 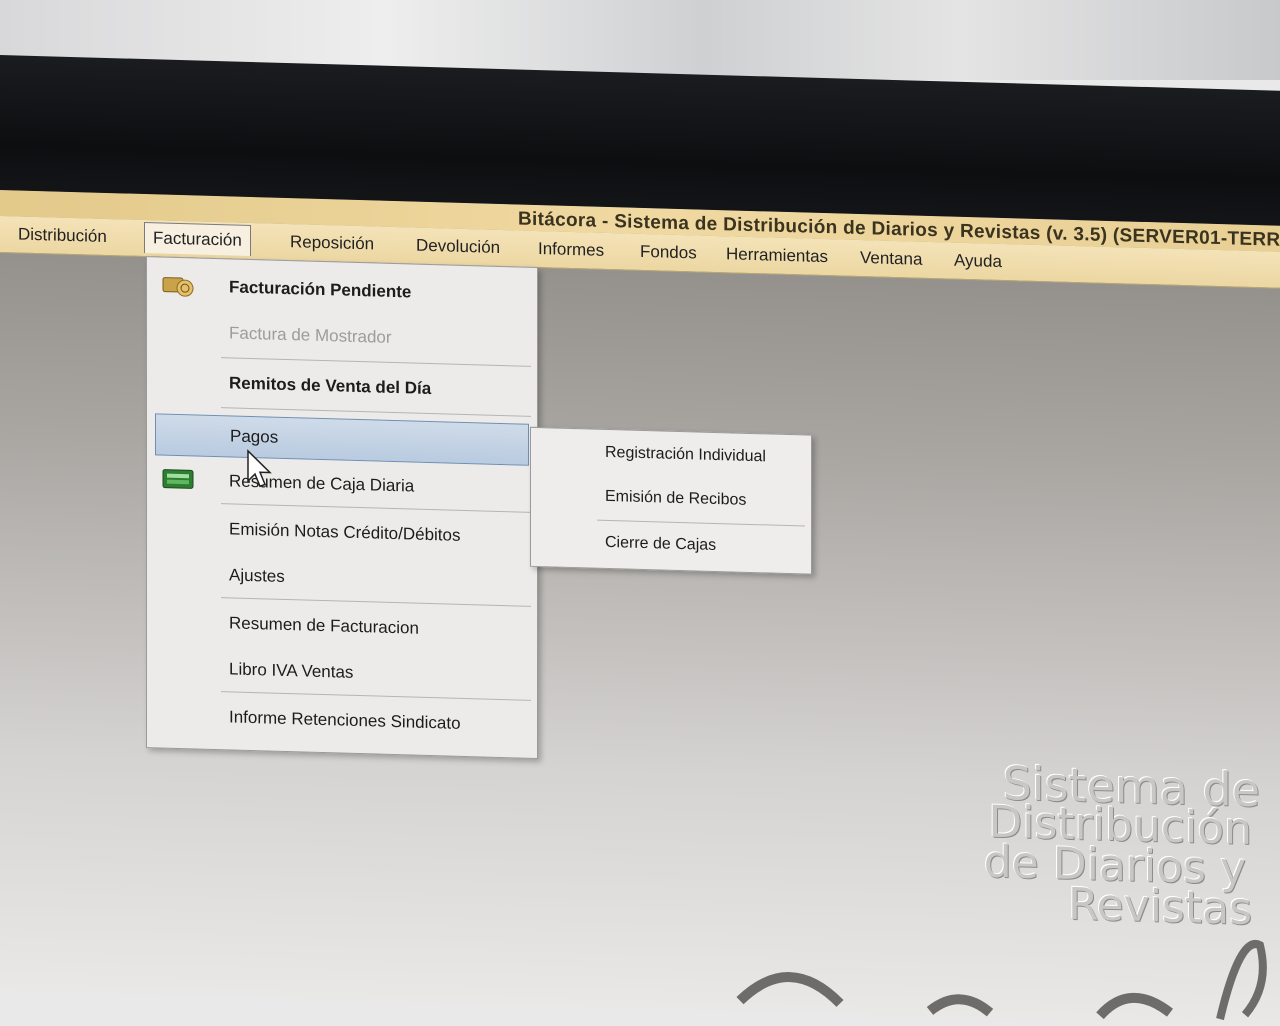 I want to click on menu-item-label: Facturación Pendiente, so click(x=320, y=289).